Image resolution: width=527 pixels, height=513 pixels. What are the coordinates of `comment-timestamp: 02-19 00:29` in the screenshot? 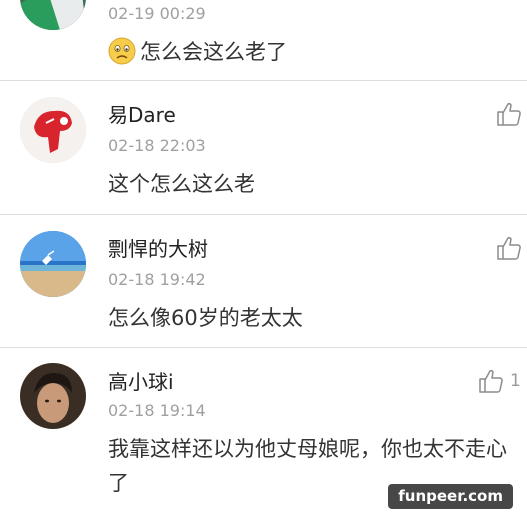 It's located at (157, 13).